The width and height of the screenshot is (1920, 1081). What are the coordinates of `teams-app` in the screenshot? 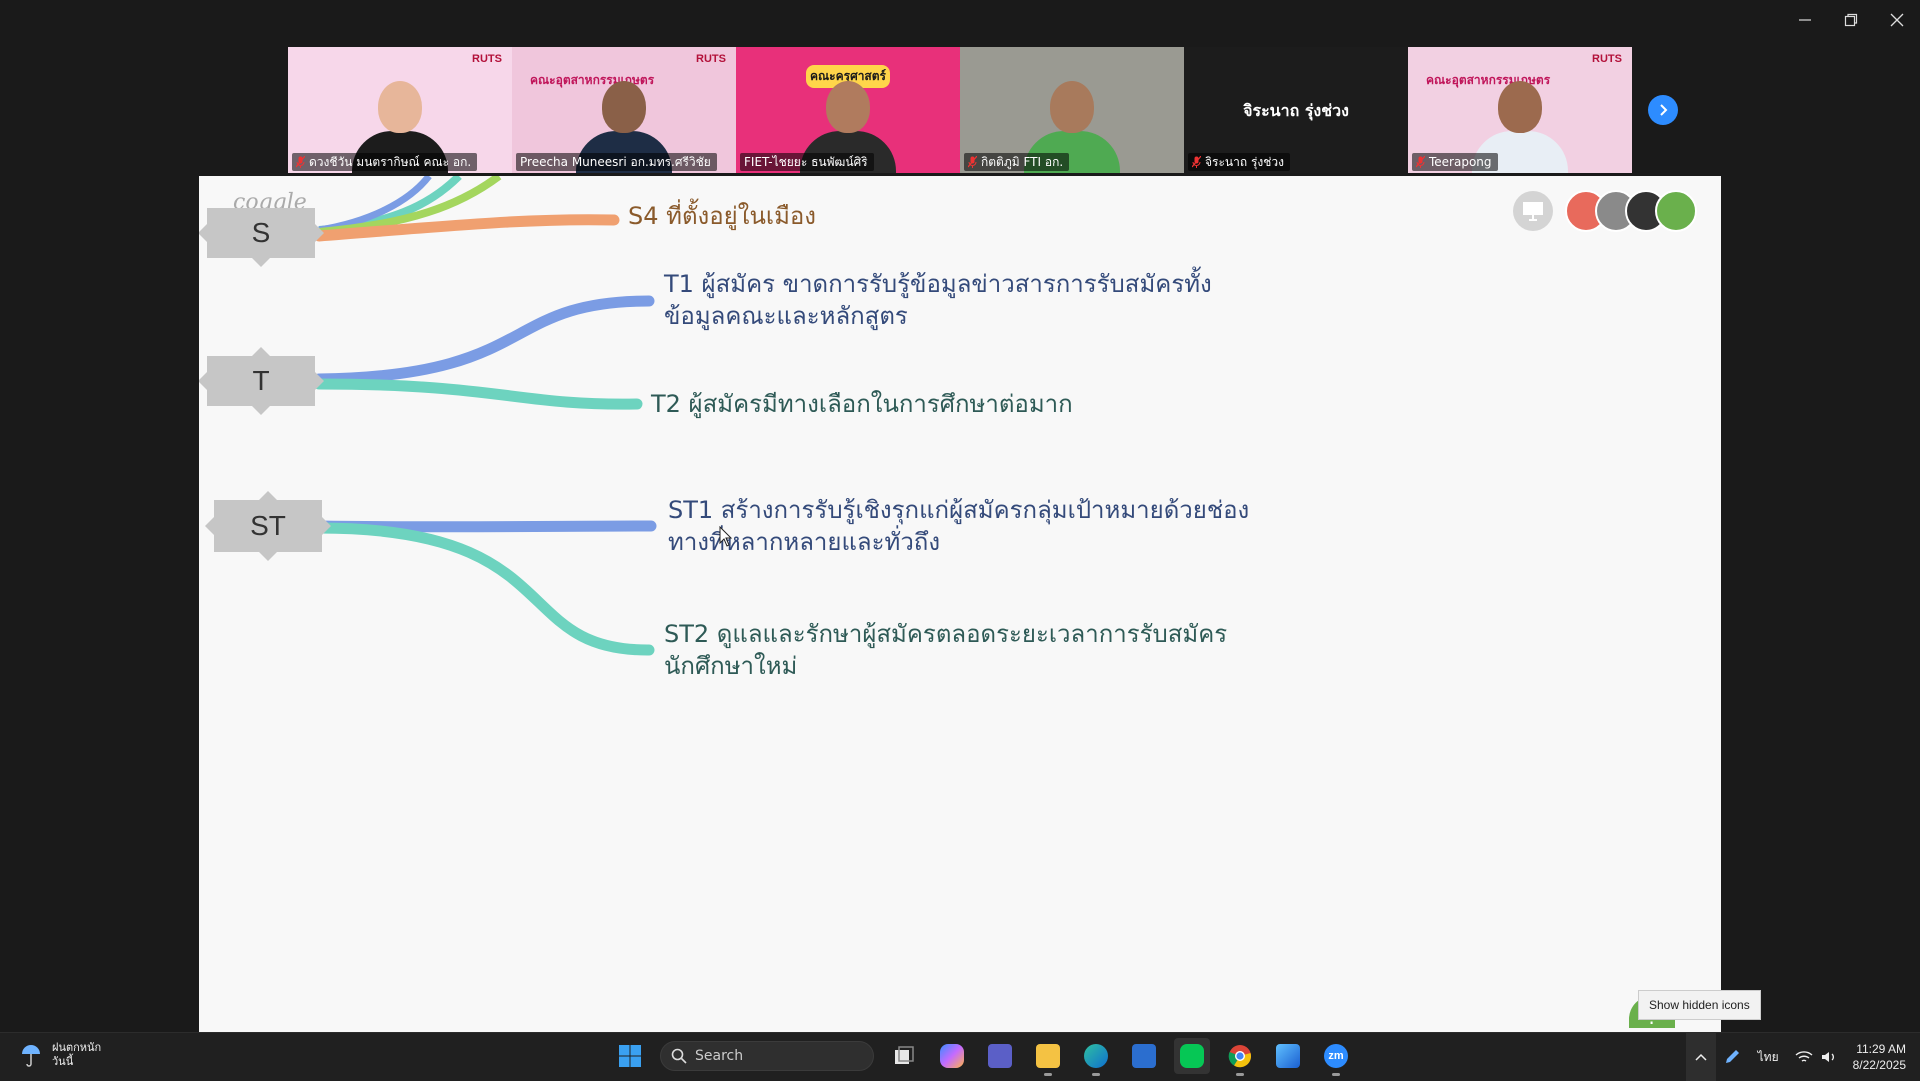 It's located at (1000, 1056).